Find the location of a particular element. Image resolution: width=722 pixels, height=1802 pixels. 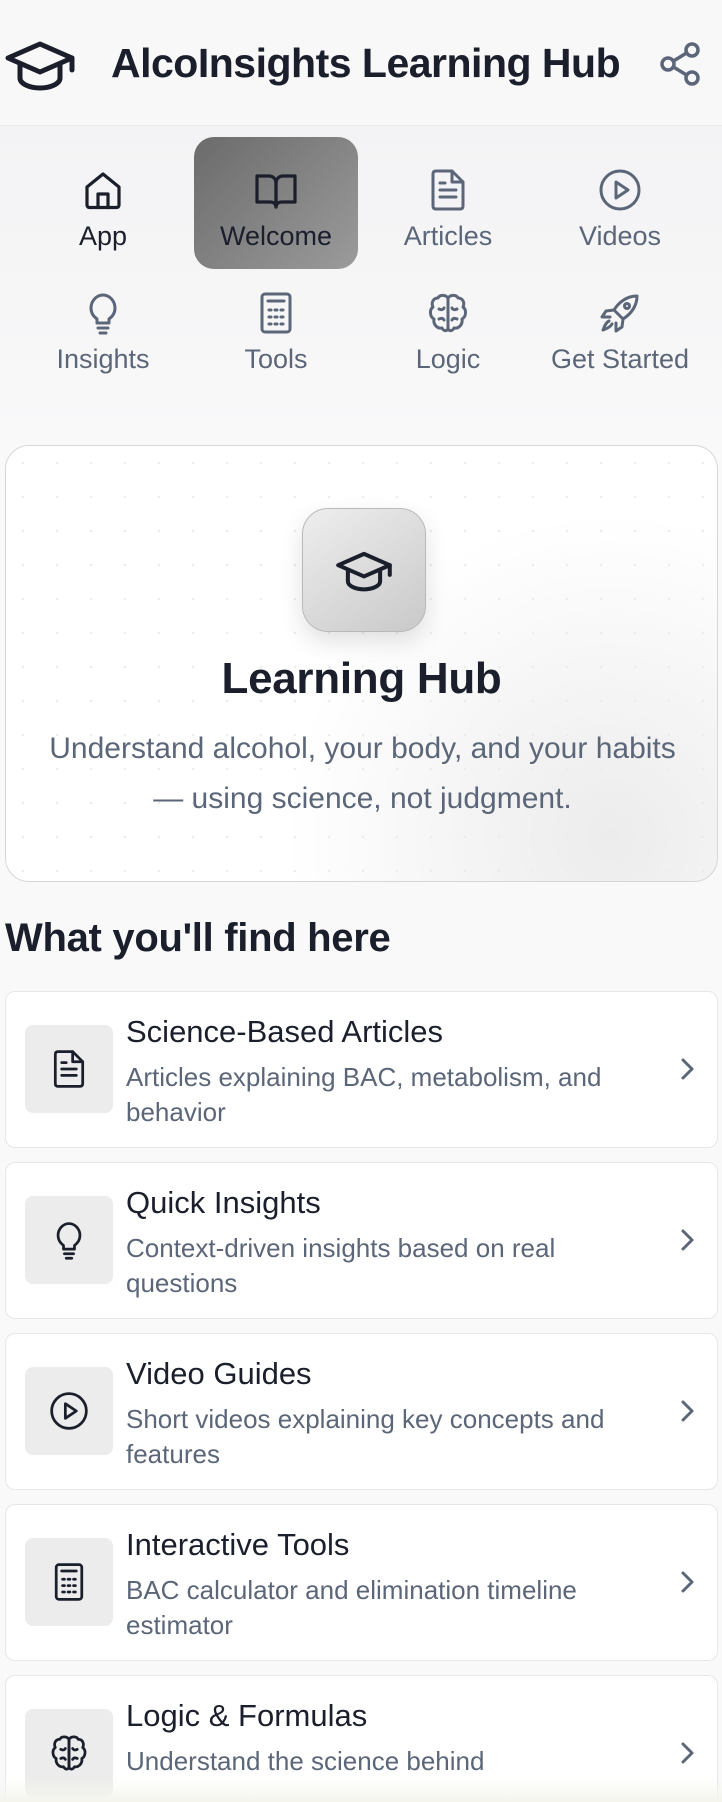

nav-label-articles: Articles is located at coordinates (448, 236).